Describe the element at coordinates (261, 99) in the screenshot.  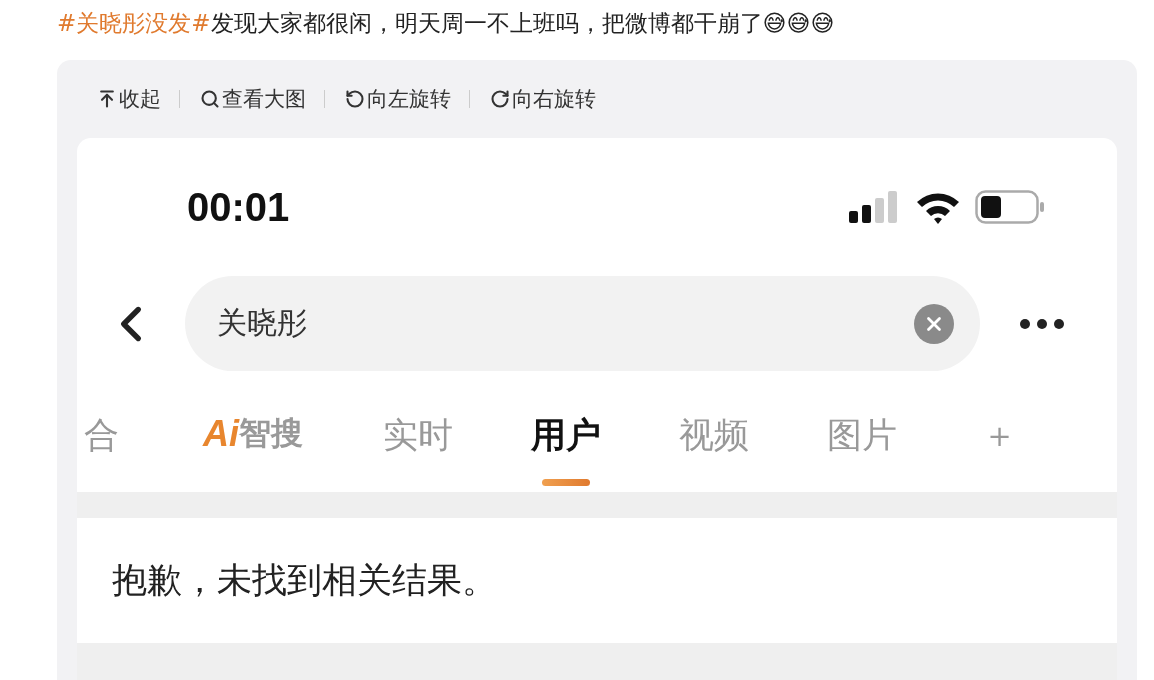
I see `toolbar-link: 查看大图` at that location.